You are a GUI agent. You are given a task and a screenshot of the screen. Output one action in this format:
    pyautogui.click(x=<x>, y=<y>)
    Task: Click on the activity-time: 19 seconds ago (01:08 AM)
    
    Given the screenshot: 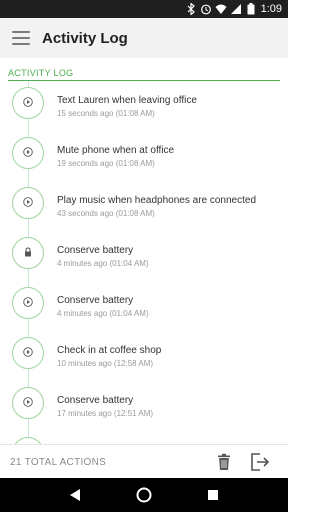 What is the action you would take?
    pyautogui.click(x=106, y=163)
    